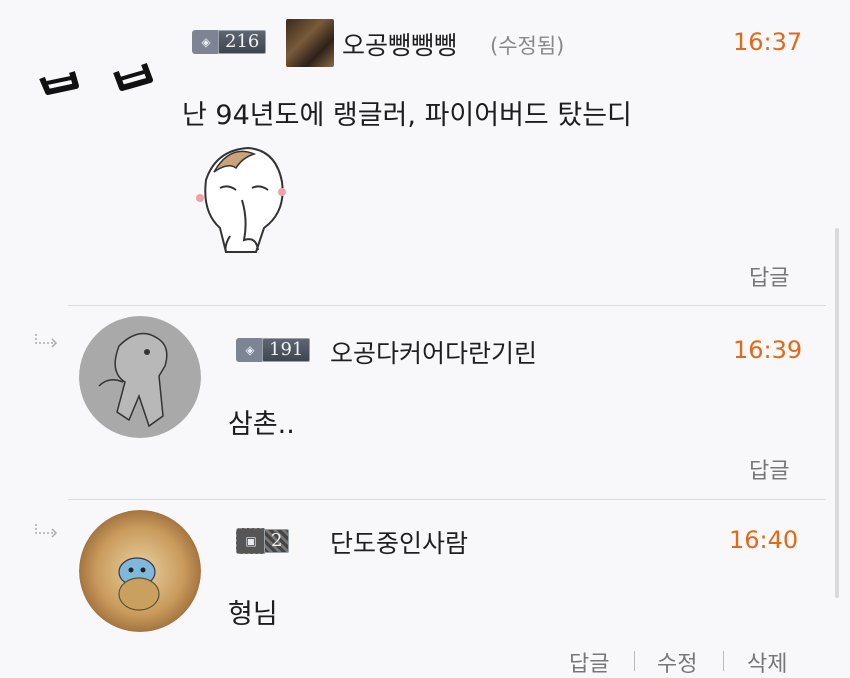 The width and height of the screenshot is (850, 678). I want to click on level-badge: ◈ 191, so click(273, 350).